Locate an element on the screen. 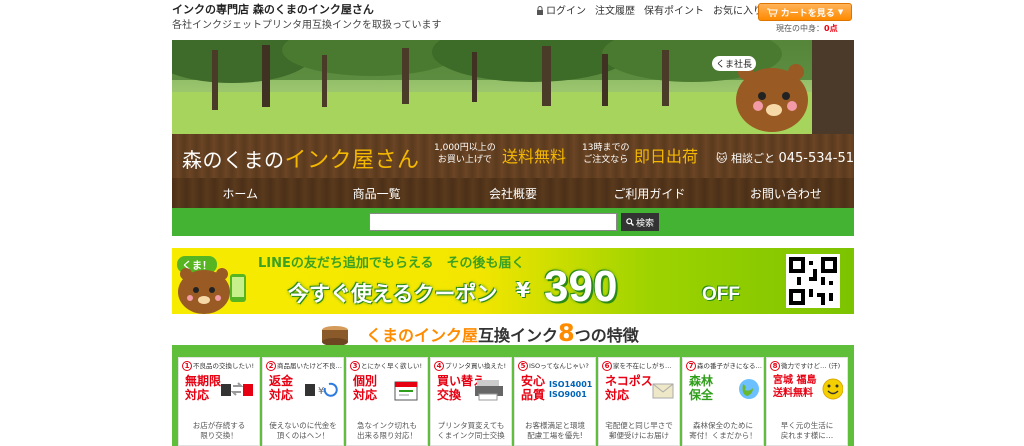  chevron-down-icon: ▼ is located at coordinates (840, 12).